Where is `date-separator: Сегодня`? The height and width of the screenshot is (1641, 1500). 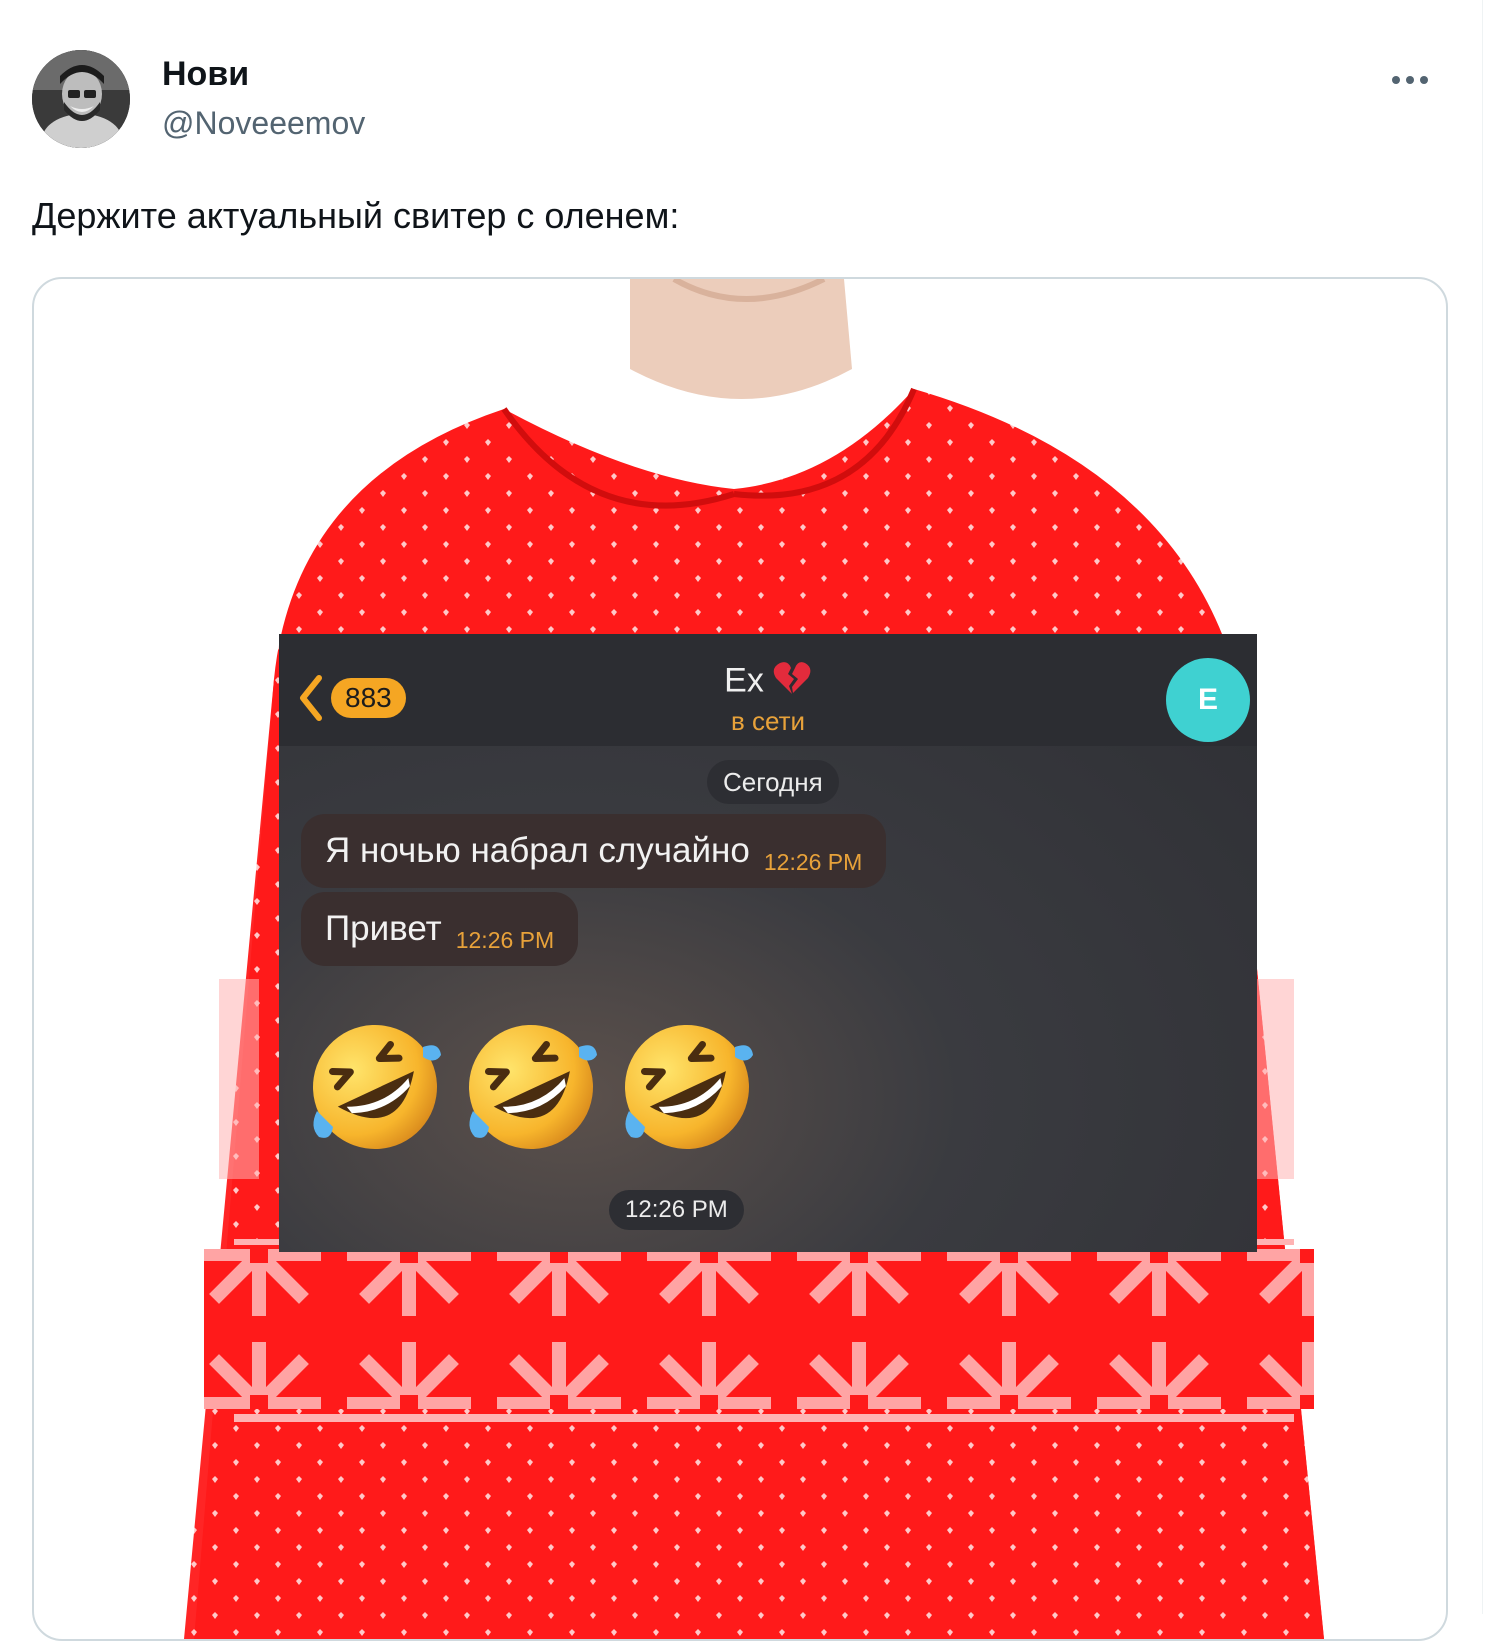 date-separator: Сегодня is located at coordinates (773, 782).